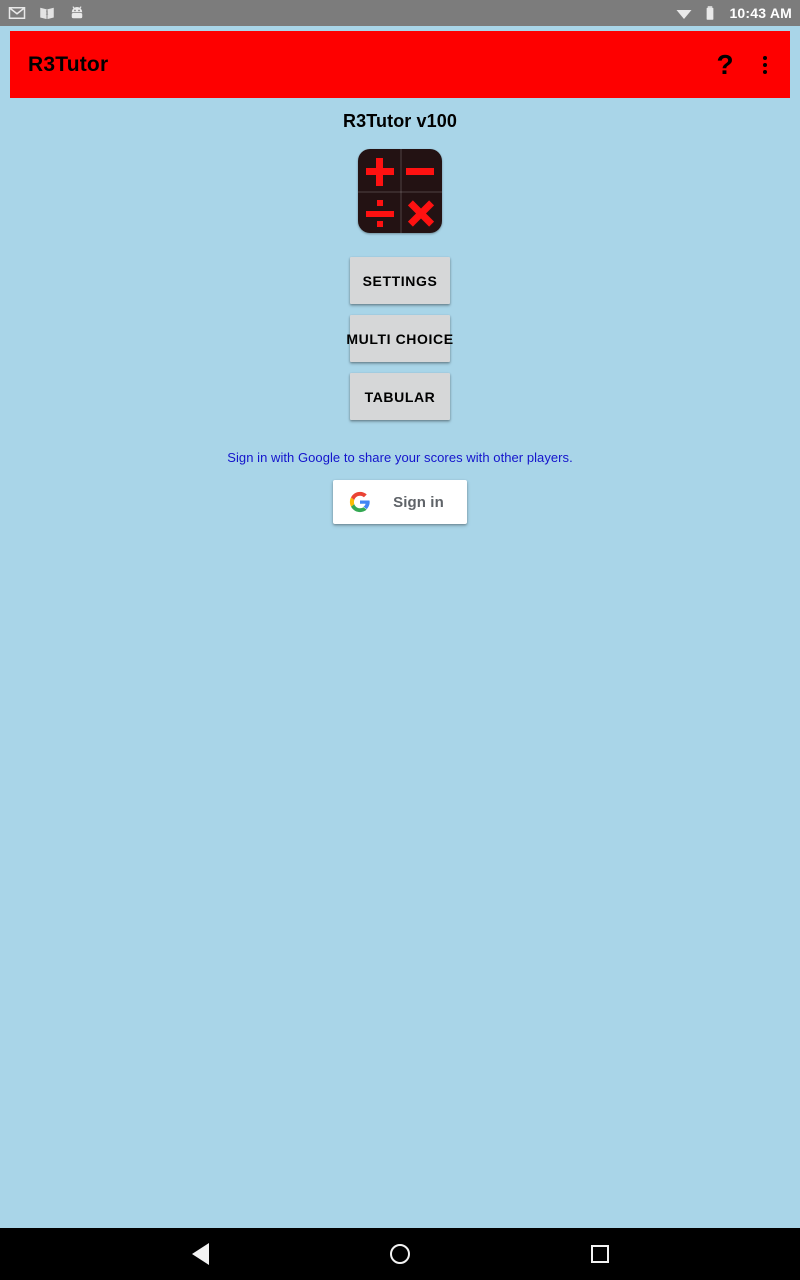 Image resolution: width=800 pixels, height=1280 pixels. Describe the element at coordinates (725, 64) in the screenshot. I see `help-icon: ?` at that location.